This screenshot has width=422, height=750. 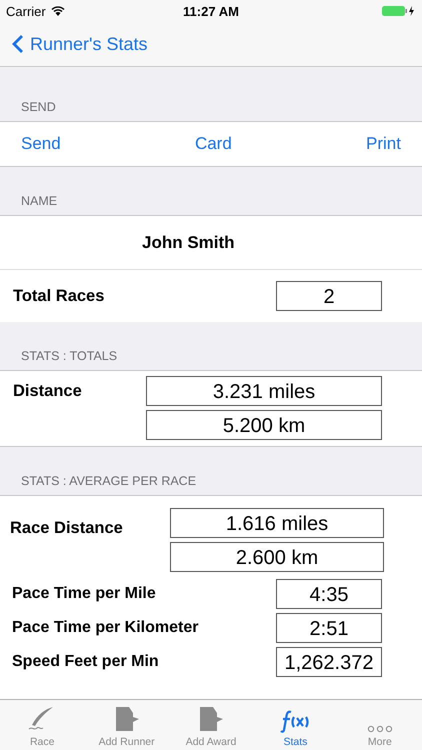 What do you see at coordinates (126, 725) in the screenshot?
I see `tab-item: Add Runner` at bounding box center [126, 725].